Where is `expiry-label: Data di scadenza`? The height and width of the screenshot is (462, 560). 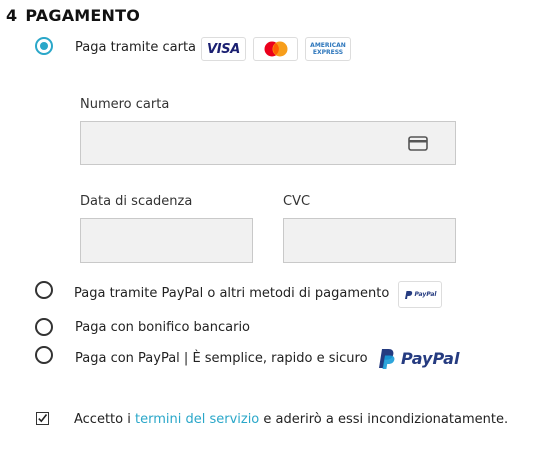 expiry-label: Data di scadenza is located at coordinates (136, 201).